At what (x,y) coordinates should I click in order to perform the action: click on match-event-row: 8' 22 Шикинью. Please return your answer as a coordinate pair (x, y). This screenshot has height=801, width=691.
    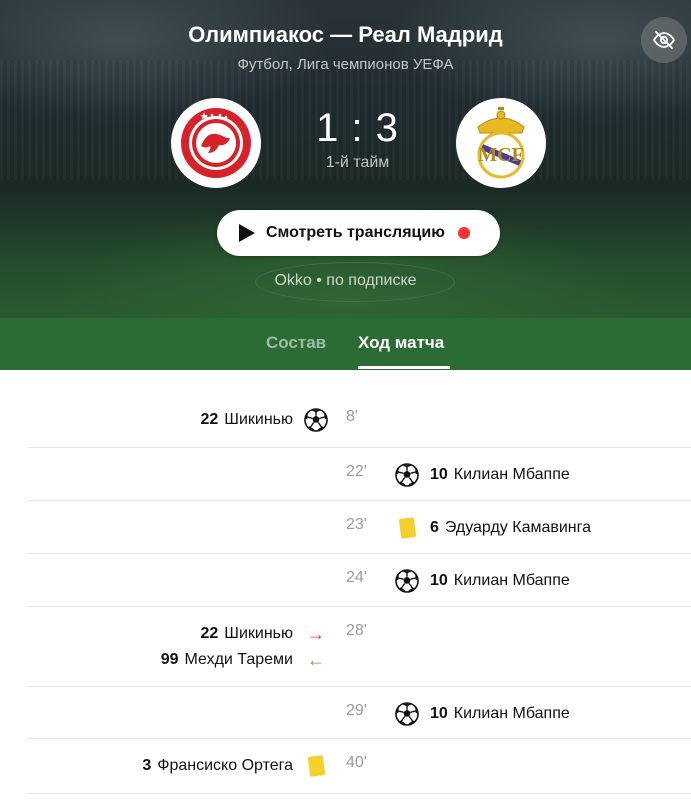
    Looking at the image, I should click on (359, 421).